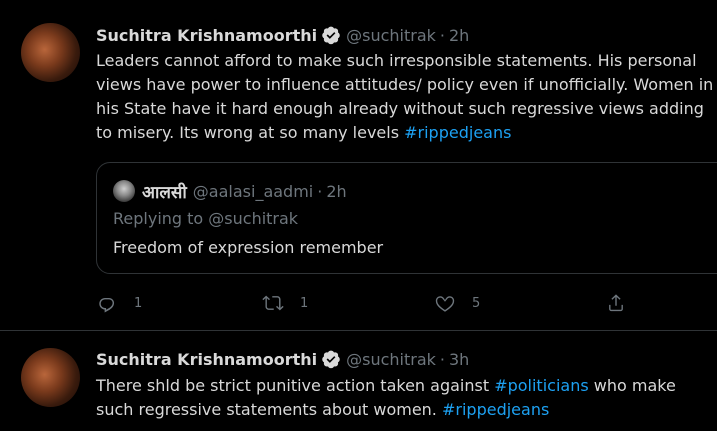 Image resolution: width=717 pixels, height=431 pixels. Describe the element at coordinates (285, 303) in the screenshot. I see `retweet-button: 1` at that location.